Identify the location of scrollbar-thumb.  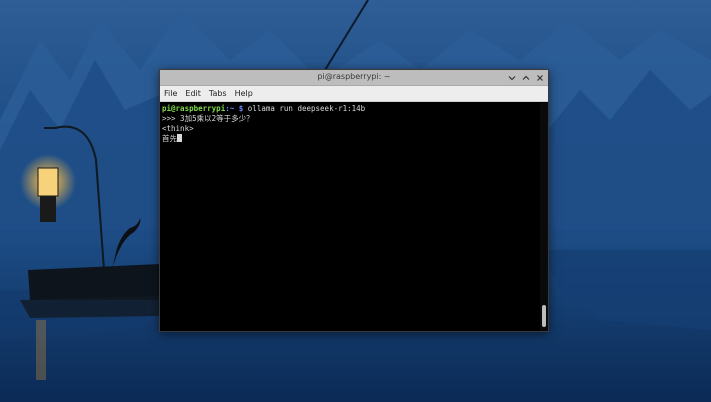
(544, 316).